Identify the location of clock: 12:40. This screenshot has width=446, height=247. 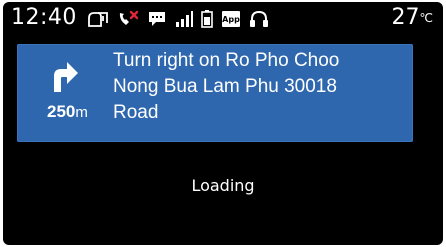
(44, 17).